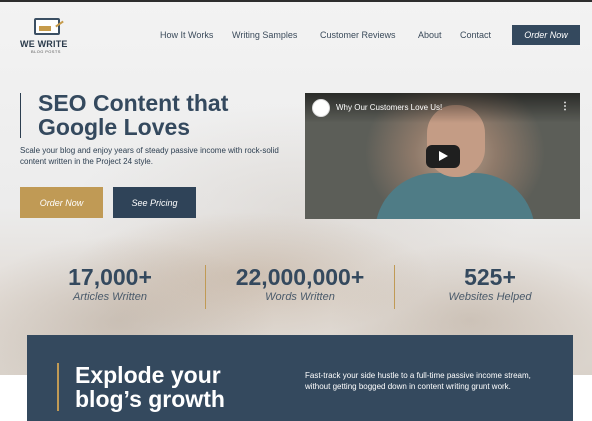 This screenshot has height=421, width=592. What do you see at coordinates (321, 108) in the screenshot?
I see `channel-avatar` at bounding box center [321, 108].